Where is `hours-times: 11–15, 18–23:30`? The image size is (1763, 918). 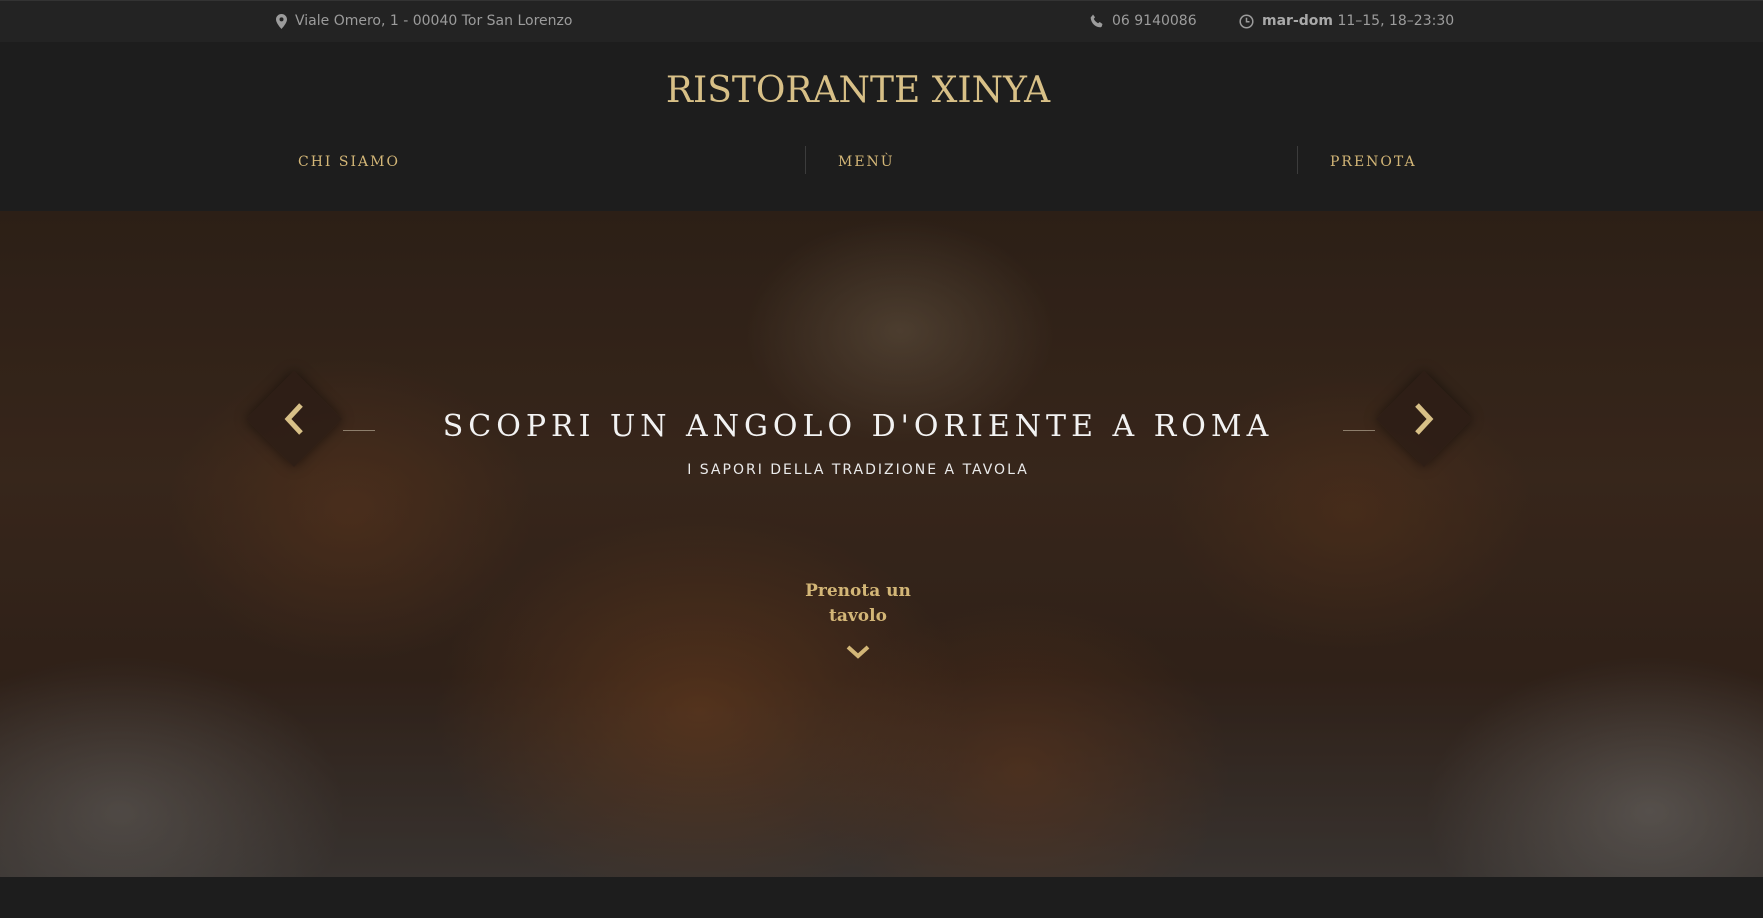 hours-times: 11–15, 18–23:30 is located at coordinates (1396, 21).